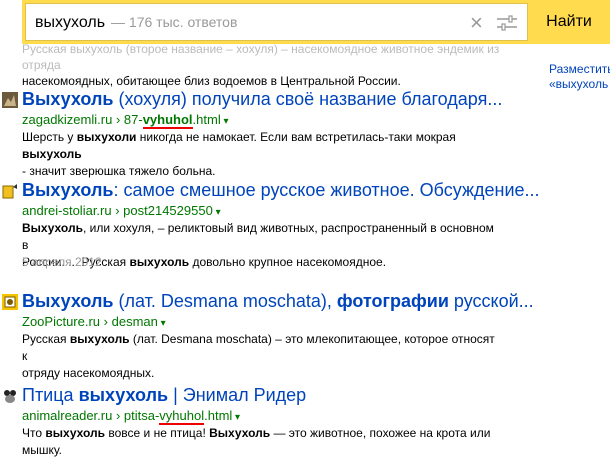 Image resolution: width=610 pixels, height=463 pixels. Describe the element at coordinates (131, 417) in the screenshot. I see `result-url: animalreader.ru › ptitsa-vyhuhol.html ▾` at that location.